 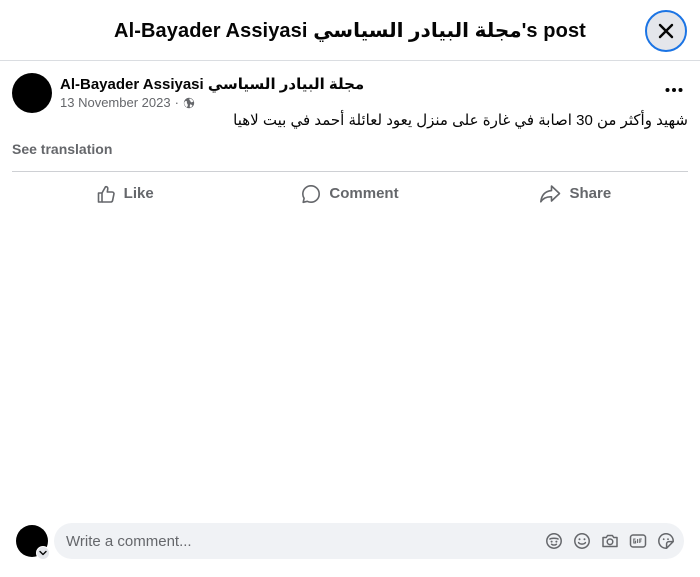 I want to click on author-name: Al-Bayader Assiyasi مجلة البيادر السياسي, so click(x=212, y=84).